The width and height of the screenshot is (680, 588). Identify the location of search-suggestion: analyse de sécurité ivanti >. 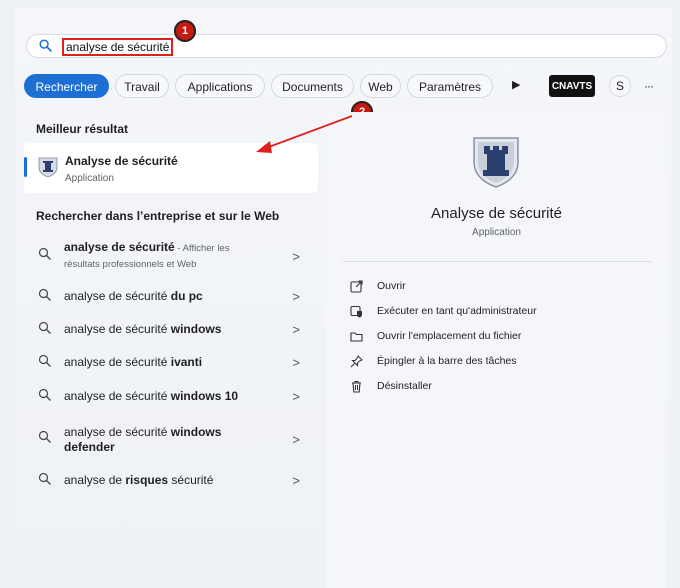
(171, 362).